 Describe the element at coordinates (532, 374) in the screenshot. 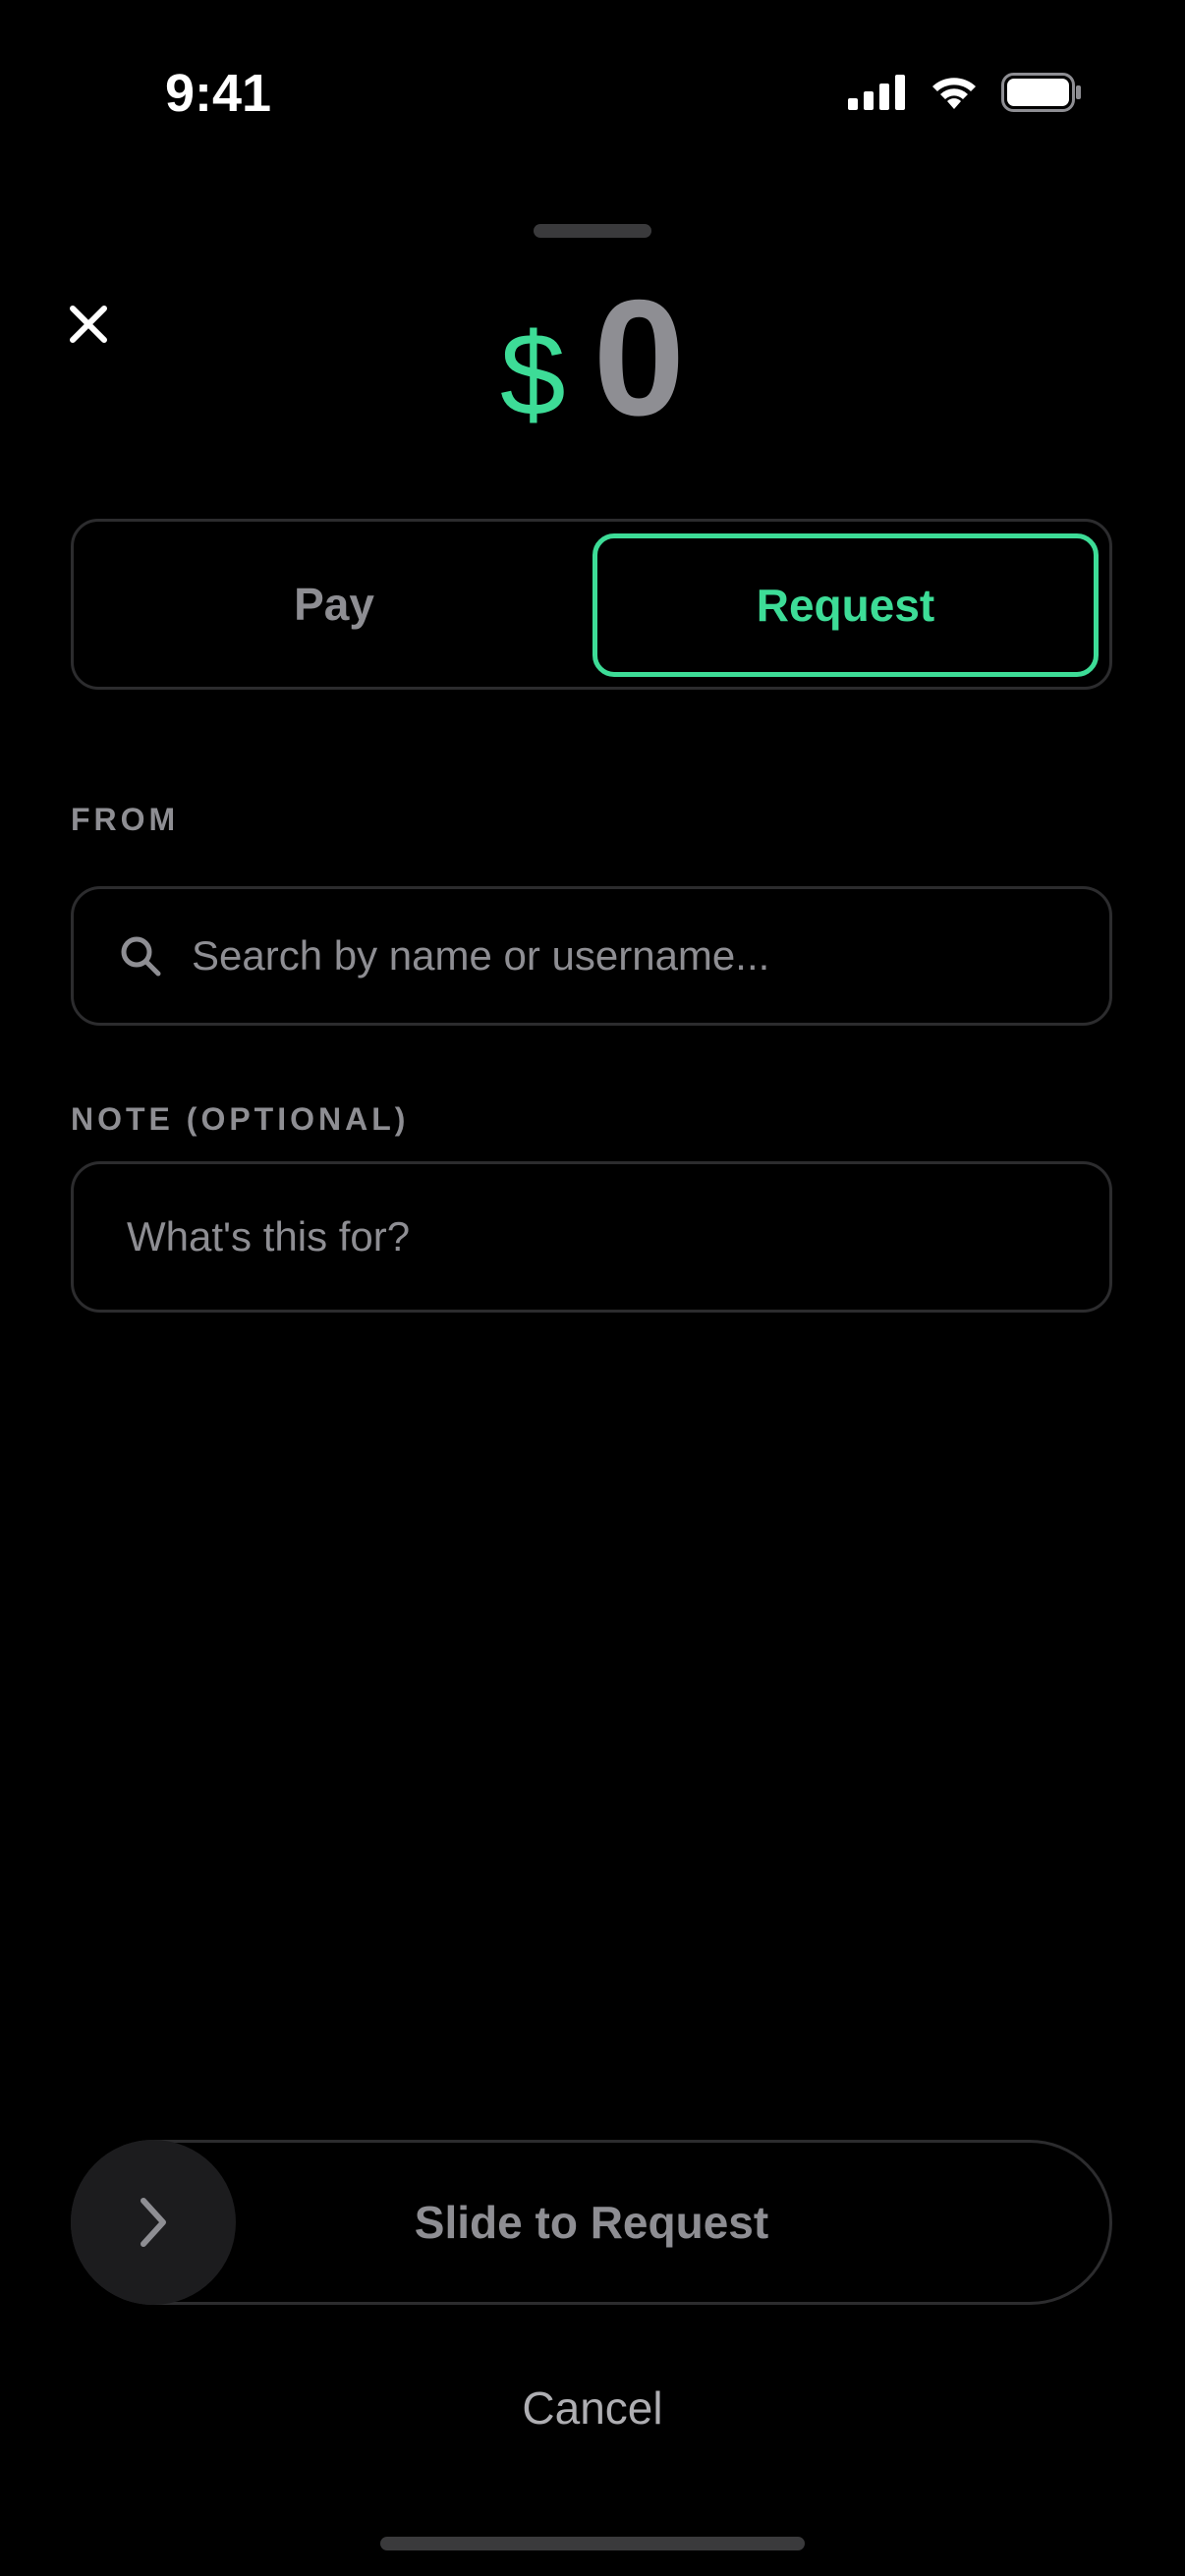

I see `currency-symbol: $` at that location.